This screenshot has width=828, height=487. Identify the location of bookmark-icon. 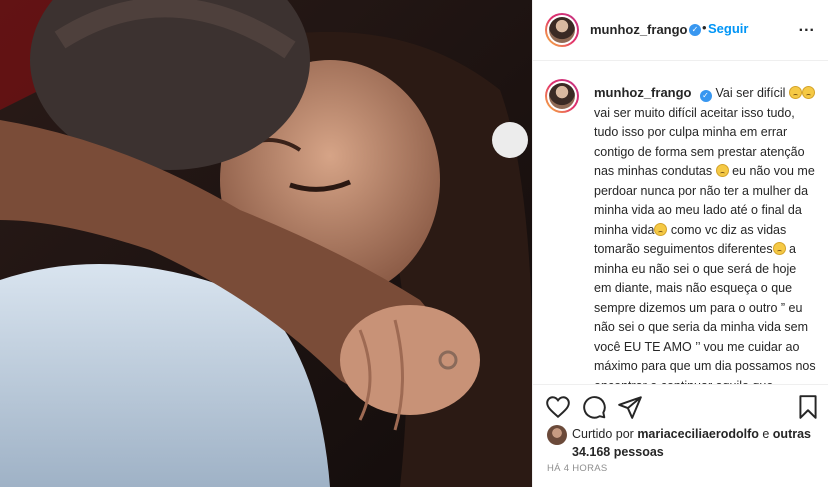
(808, 407).